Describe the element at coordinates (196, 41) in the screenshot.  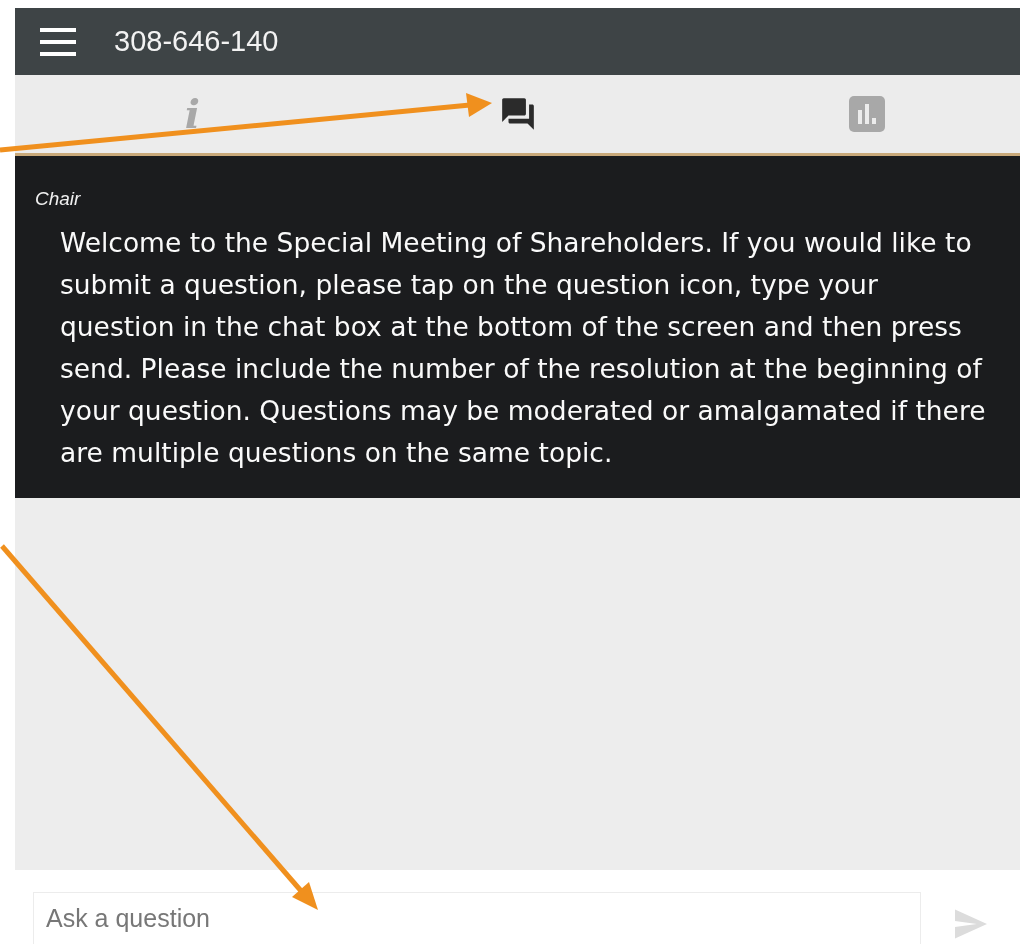
I see `meeting-id: 308-646-140` at that location.